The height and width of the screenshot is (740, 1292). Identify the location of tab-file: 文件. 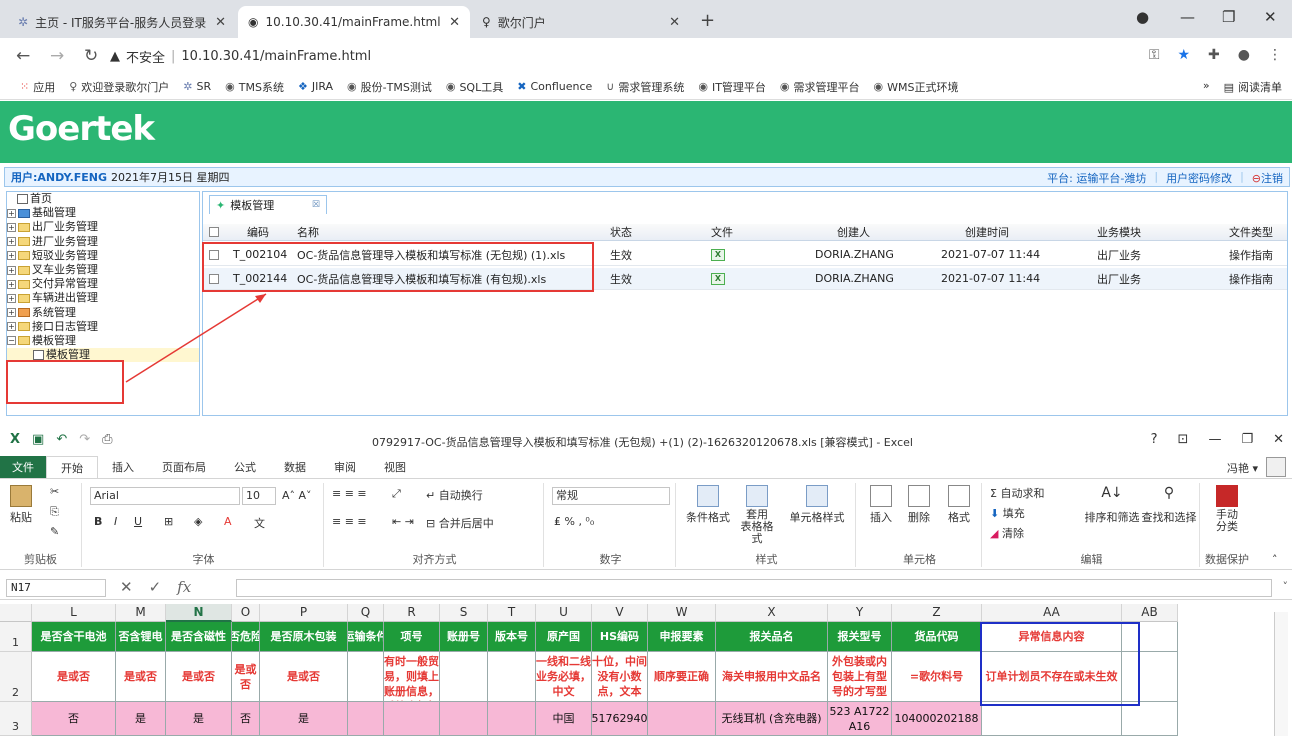
(23, 467).